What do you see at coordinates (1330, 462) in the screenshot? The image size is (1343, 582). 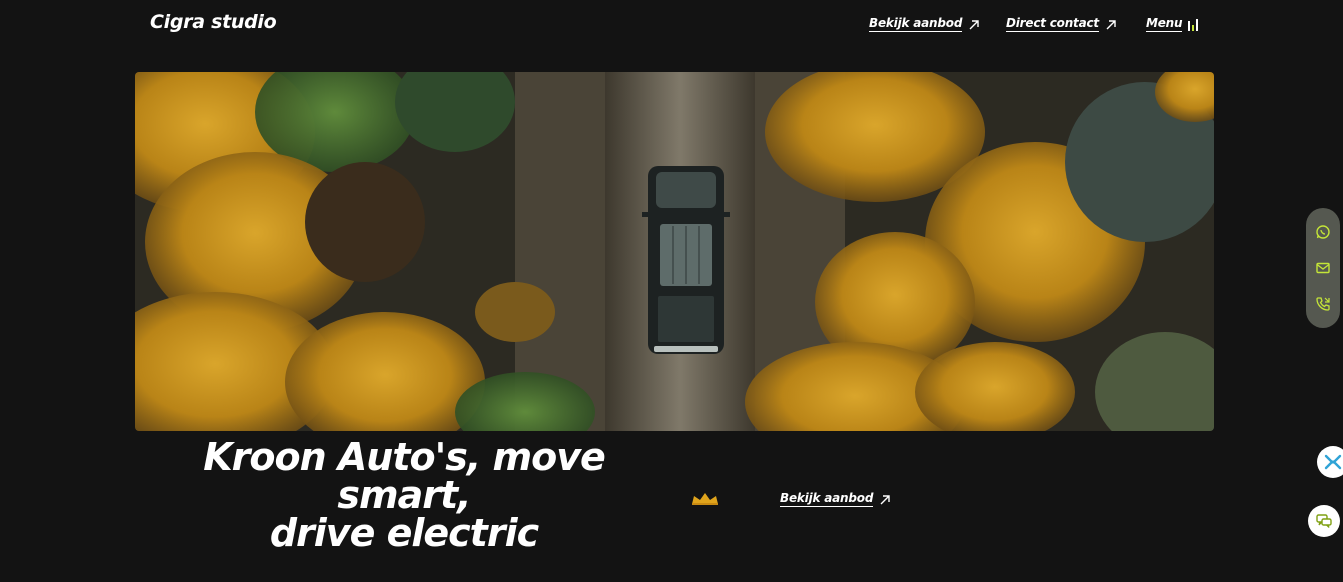 I see `bird-logo-icon` at bounding box center [1330, 462].